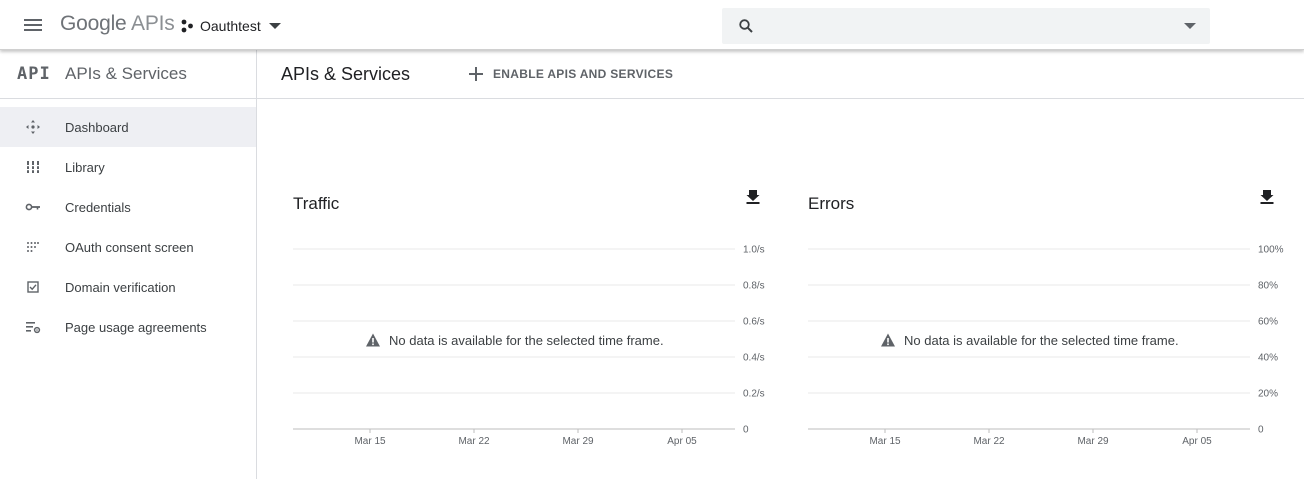 The image size is (1304, 479). I want to click on y-tick-label: 80%, so click(1268, 286).